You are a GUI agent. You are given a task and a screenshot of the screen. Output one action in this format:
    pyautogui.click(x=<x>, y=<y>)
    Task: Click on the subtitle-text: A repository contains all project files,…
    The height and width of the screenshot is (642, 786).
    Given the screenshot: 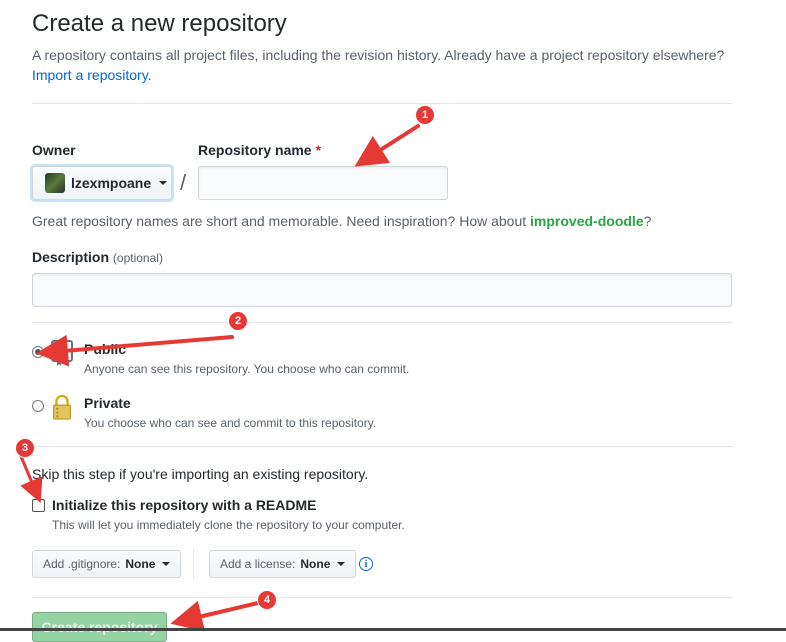 What is the action you would take?
    pyautogui.click(x=378, y=55)
    